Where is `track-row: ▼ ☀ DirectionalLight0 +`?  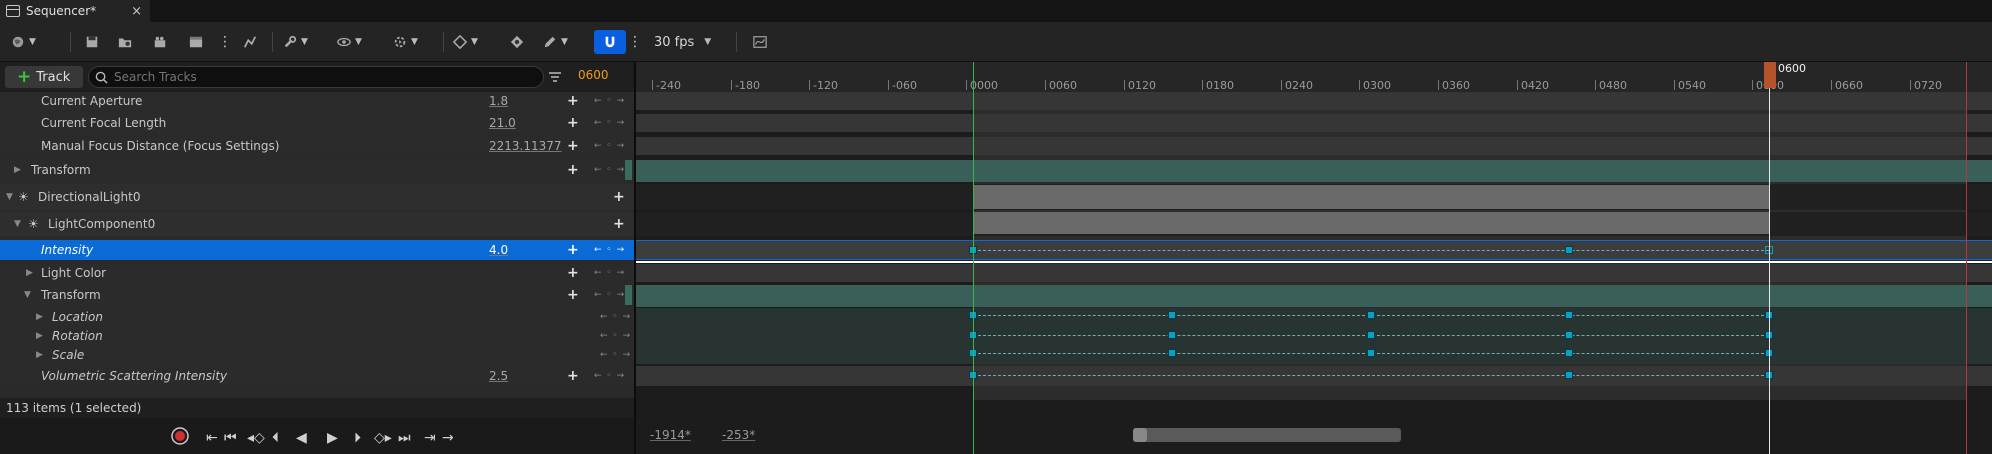
track-row: ▼ ☀ DirectionalLight0 + is located at coordinates (317, 197).